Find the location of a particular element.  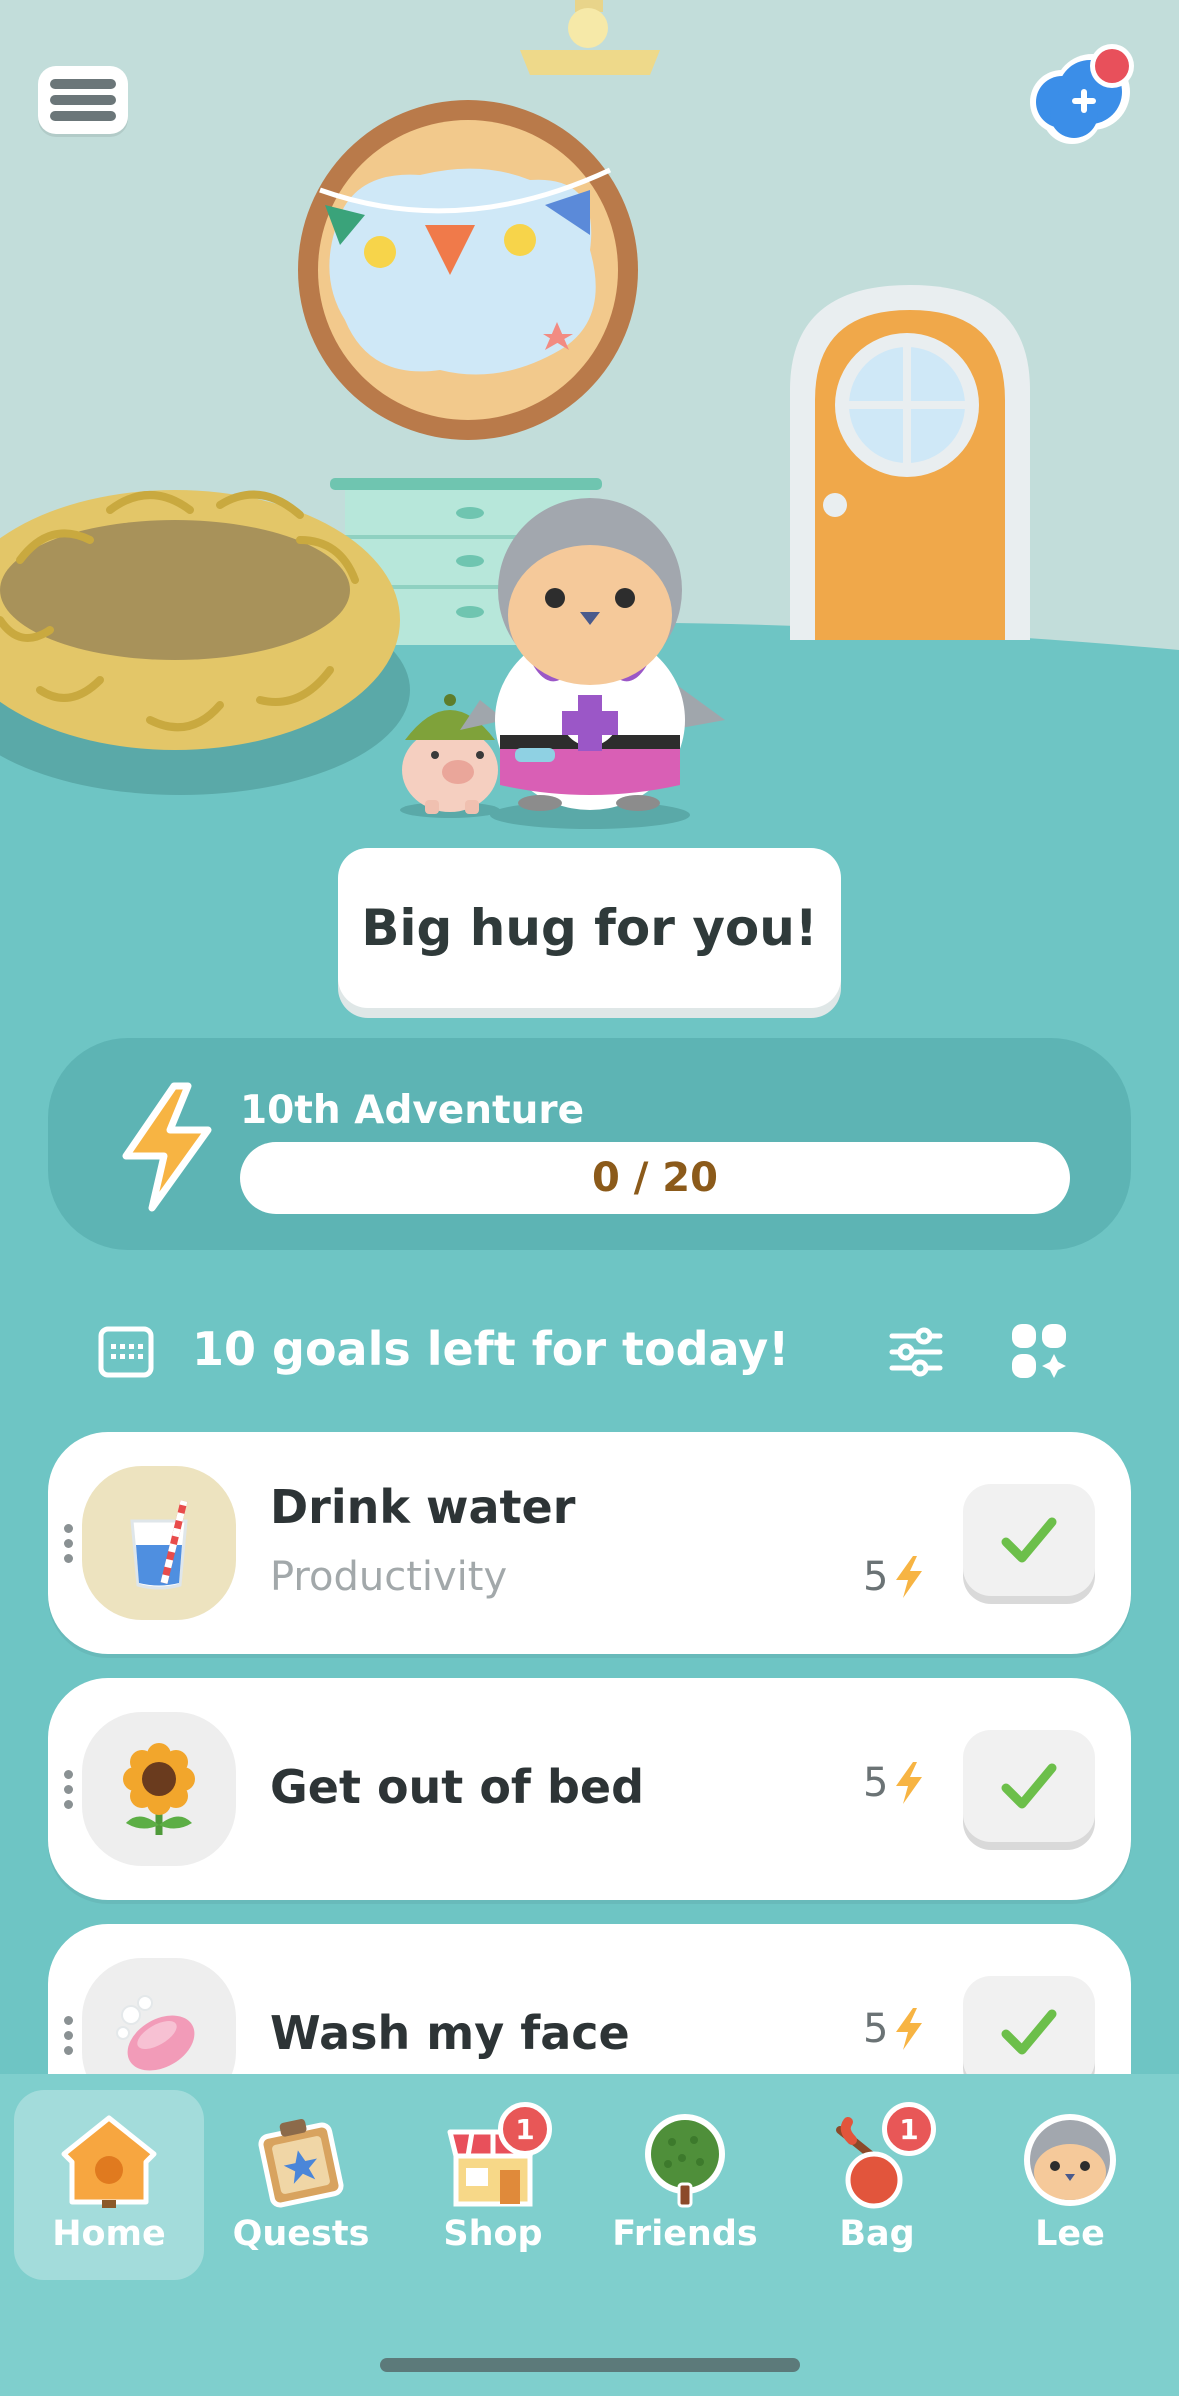

home-indicator is located at coordinates (590, 2365).